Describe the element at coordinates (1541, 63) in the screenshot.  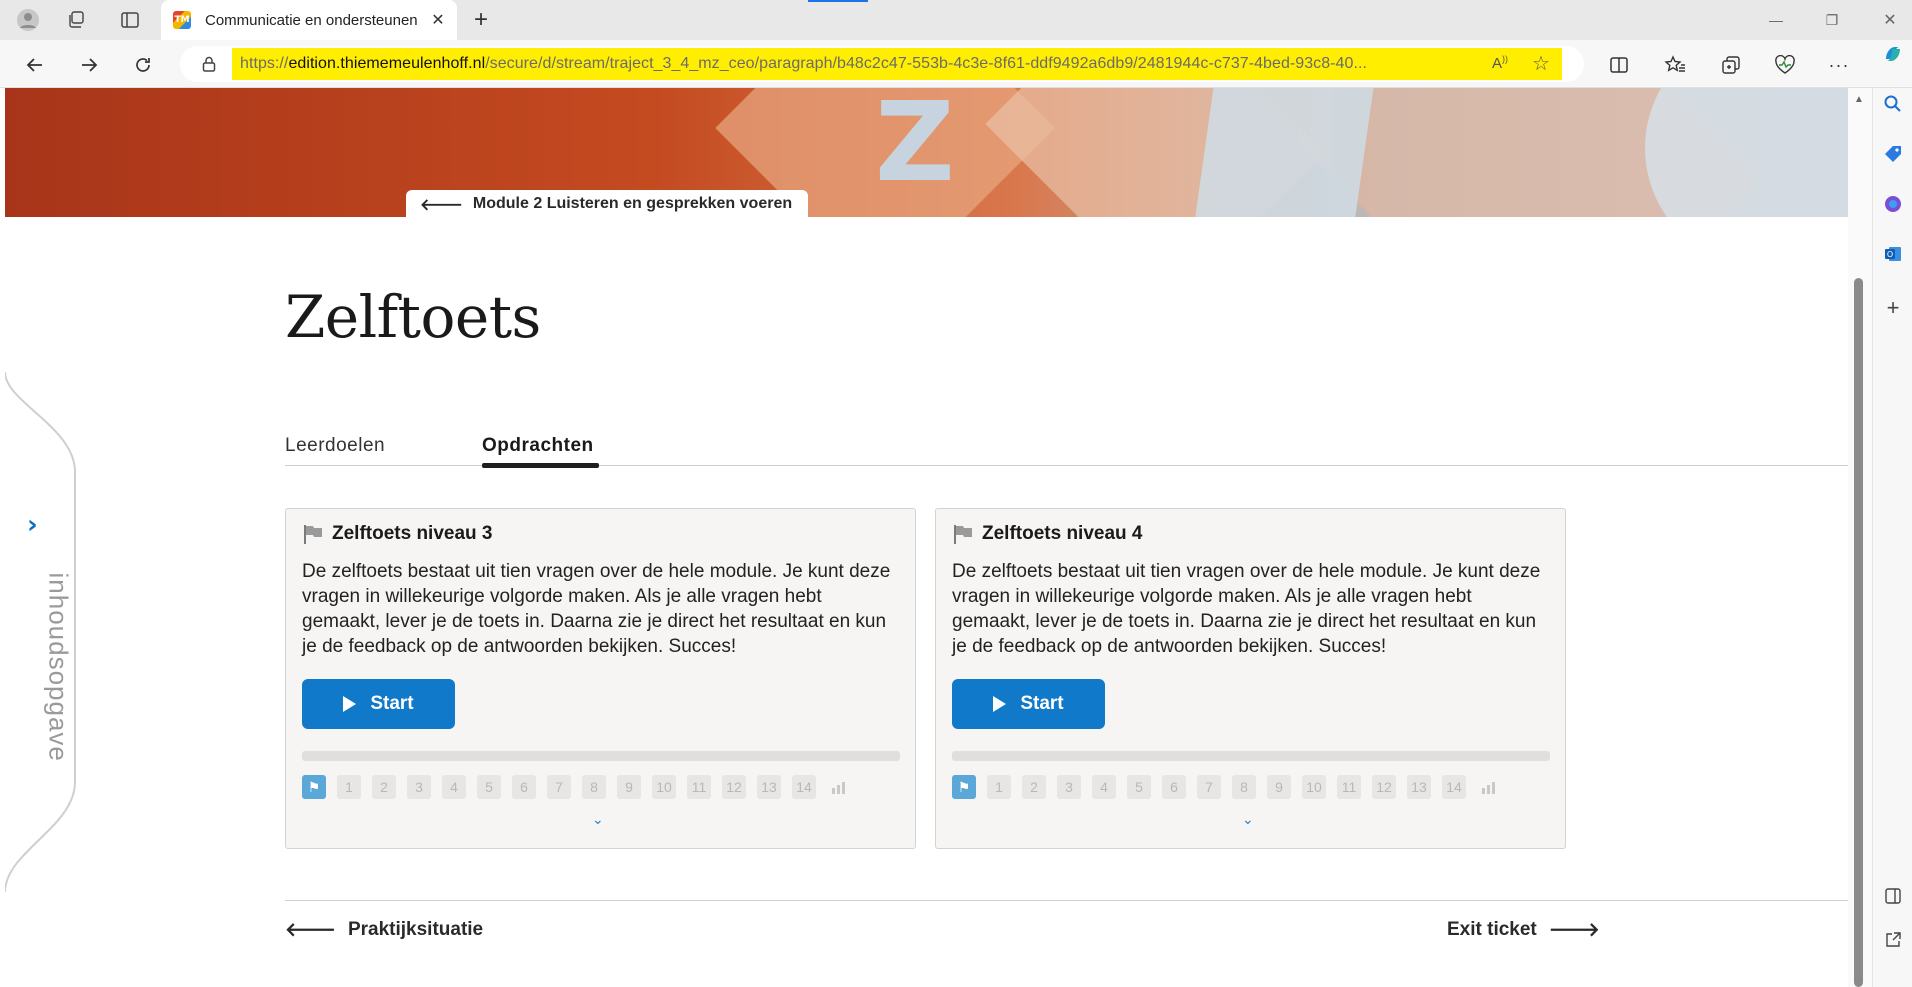
I see `favorite-star-icon: ☆` at that location.